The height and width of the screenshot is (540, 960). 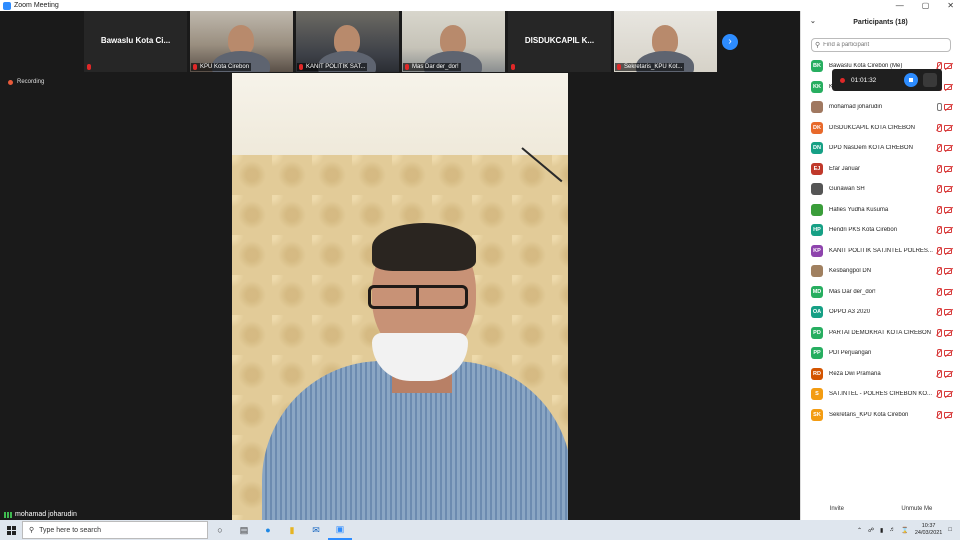 I want to click on close-button: ✕, so click(x=950, y=5).